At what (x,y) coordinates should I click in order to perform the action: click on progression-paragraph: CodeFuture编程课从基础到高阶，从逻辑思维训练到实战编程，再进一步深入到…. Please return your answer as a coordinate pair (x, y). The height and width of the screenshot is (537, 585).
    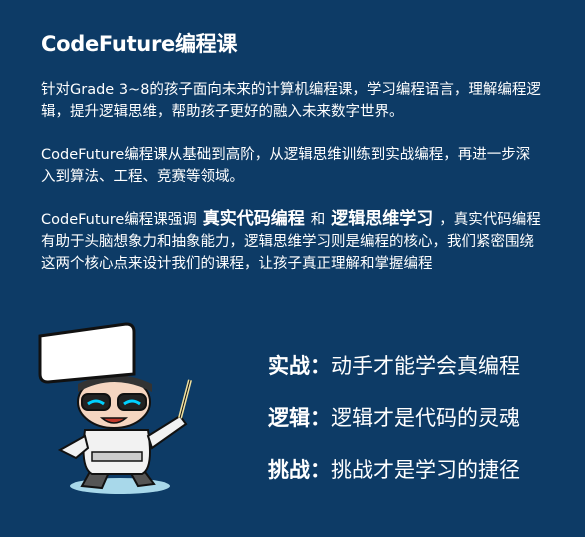
    Looking at the image, I should click on (286, 166).